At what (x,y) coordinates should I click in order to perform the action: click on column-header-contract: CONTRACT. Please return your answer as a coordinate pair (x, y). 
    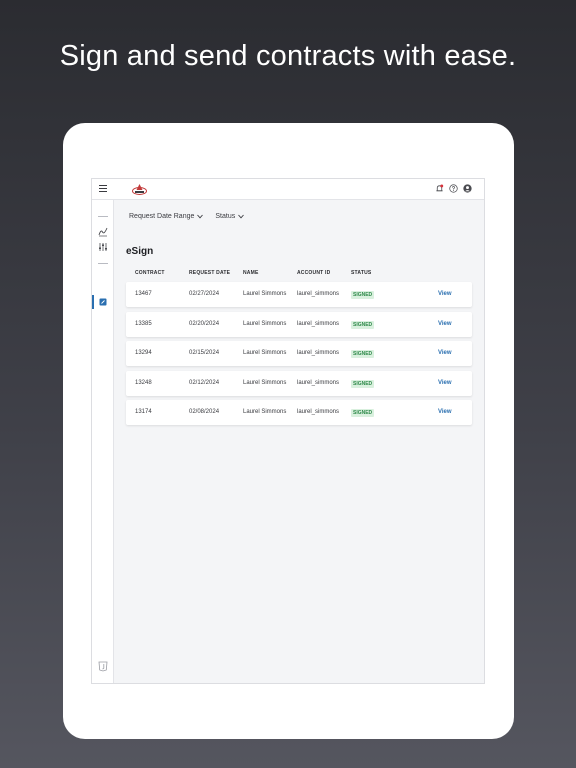
    Looking at the image, I should click on (150, 273).